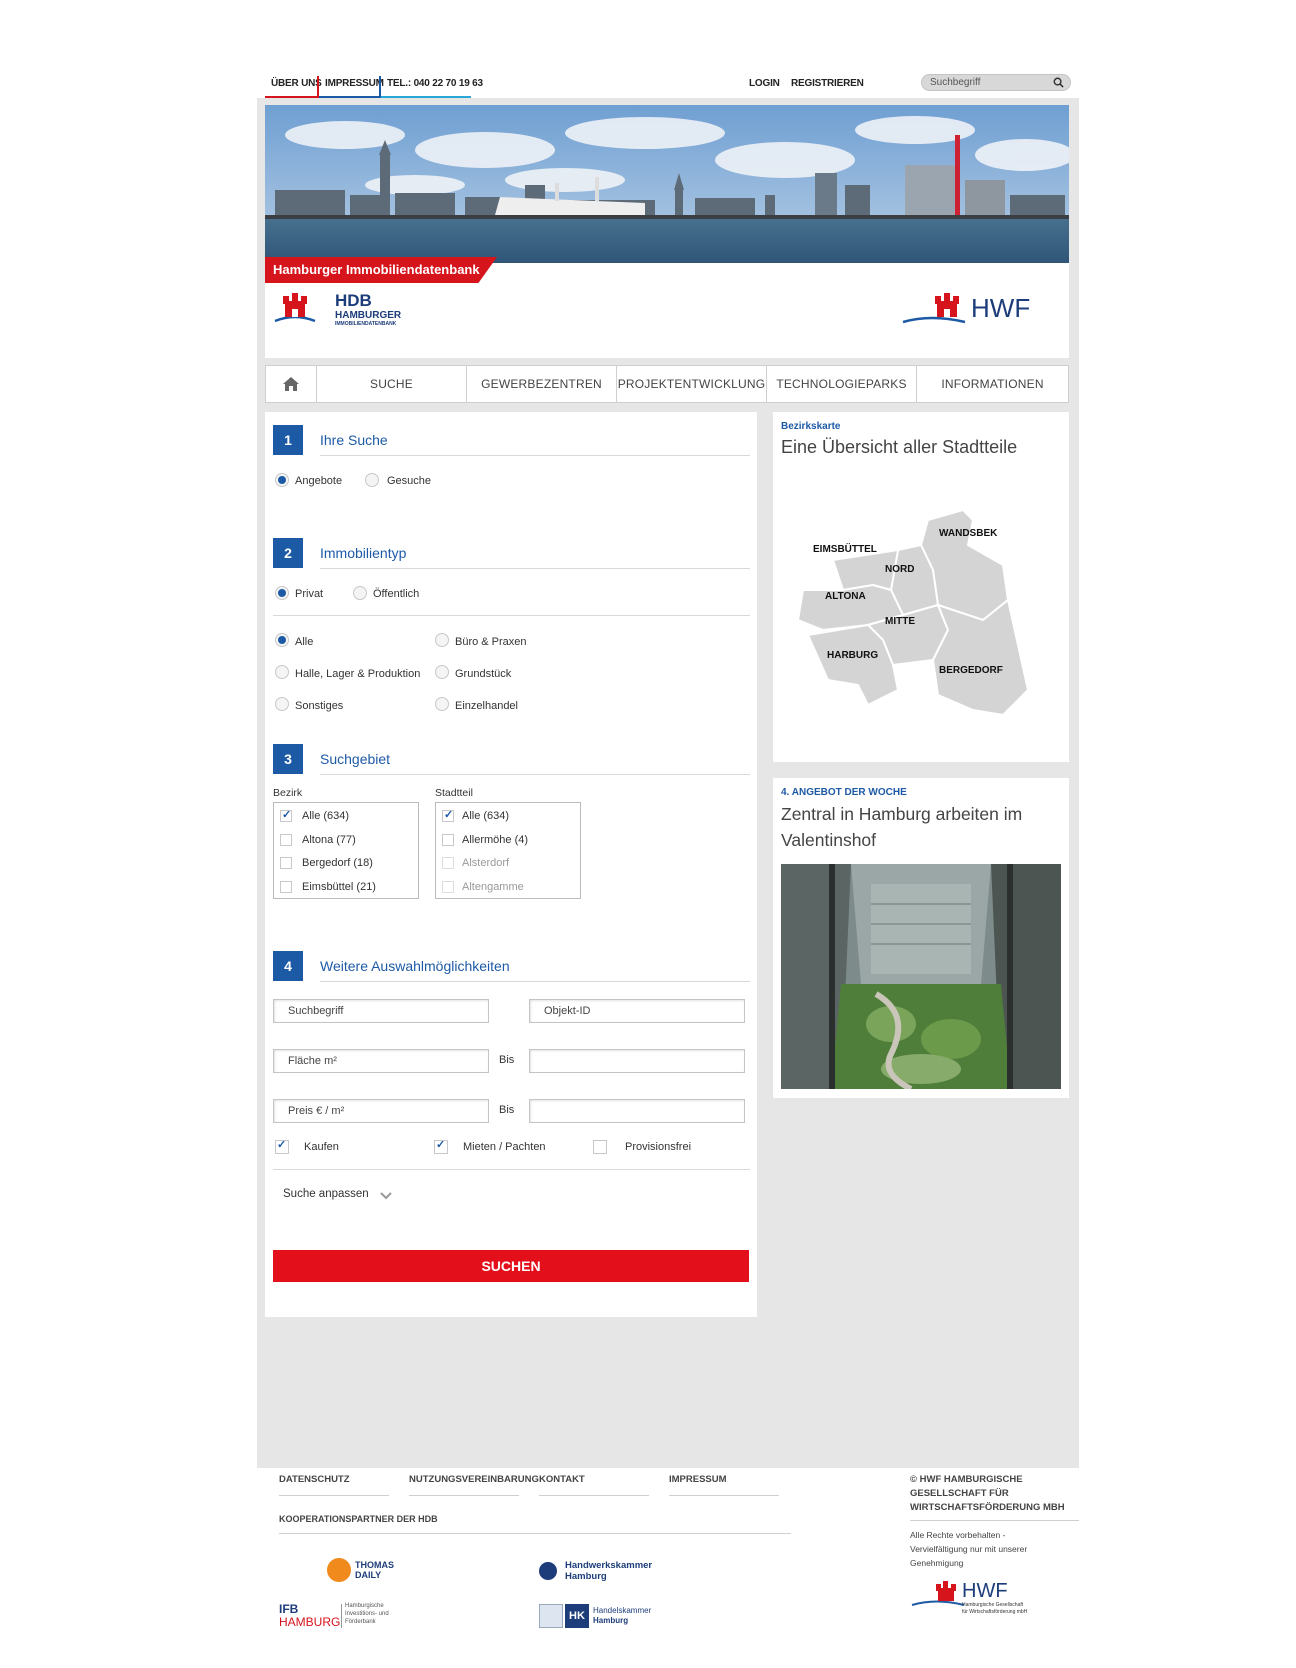 The image size is (1296, 1668). Describe the element at coordinates (993, 1605) in the screenshot. I see `hwf-sub: Hamburgische Gesellschaft` at that location.